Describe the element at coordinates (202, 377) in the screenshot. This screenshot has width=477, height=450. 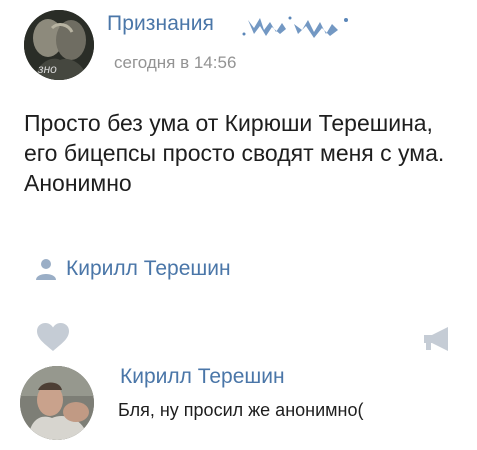
I see `comment-author: Кирилл Терешин` at that location.